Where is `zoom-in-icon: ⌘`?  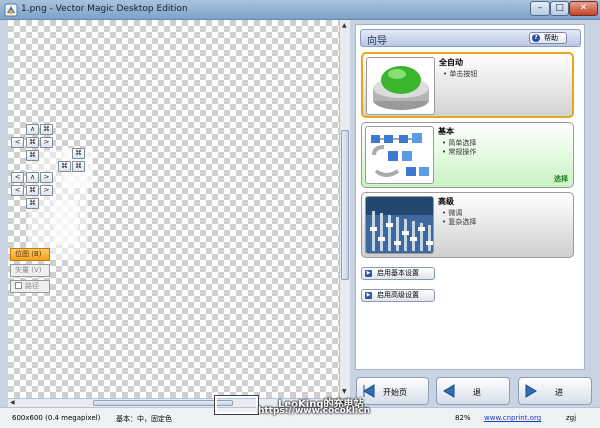
zoom-in-icon: ⌘ is located at coordinates (32, 155).